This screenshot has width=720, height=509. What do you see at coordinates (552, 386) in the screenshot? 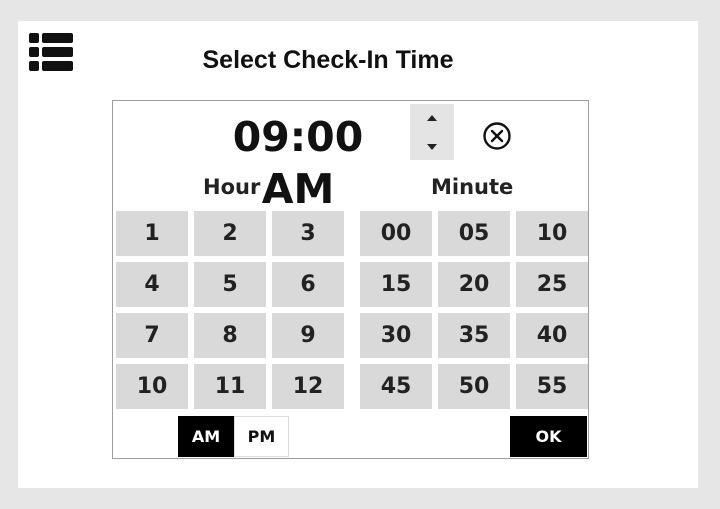
I see `minute-option-55: 55` at bounding box center [552, 386].